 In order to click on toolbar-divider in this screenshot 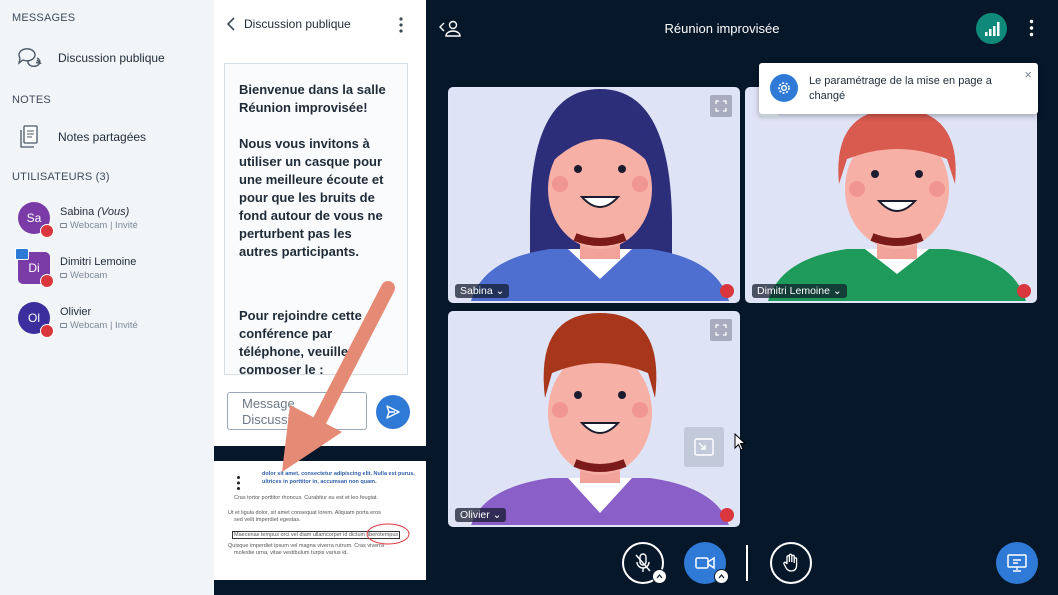, I will do `click(747, 563)`.